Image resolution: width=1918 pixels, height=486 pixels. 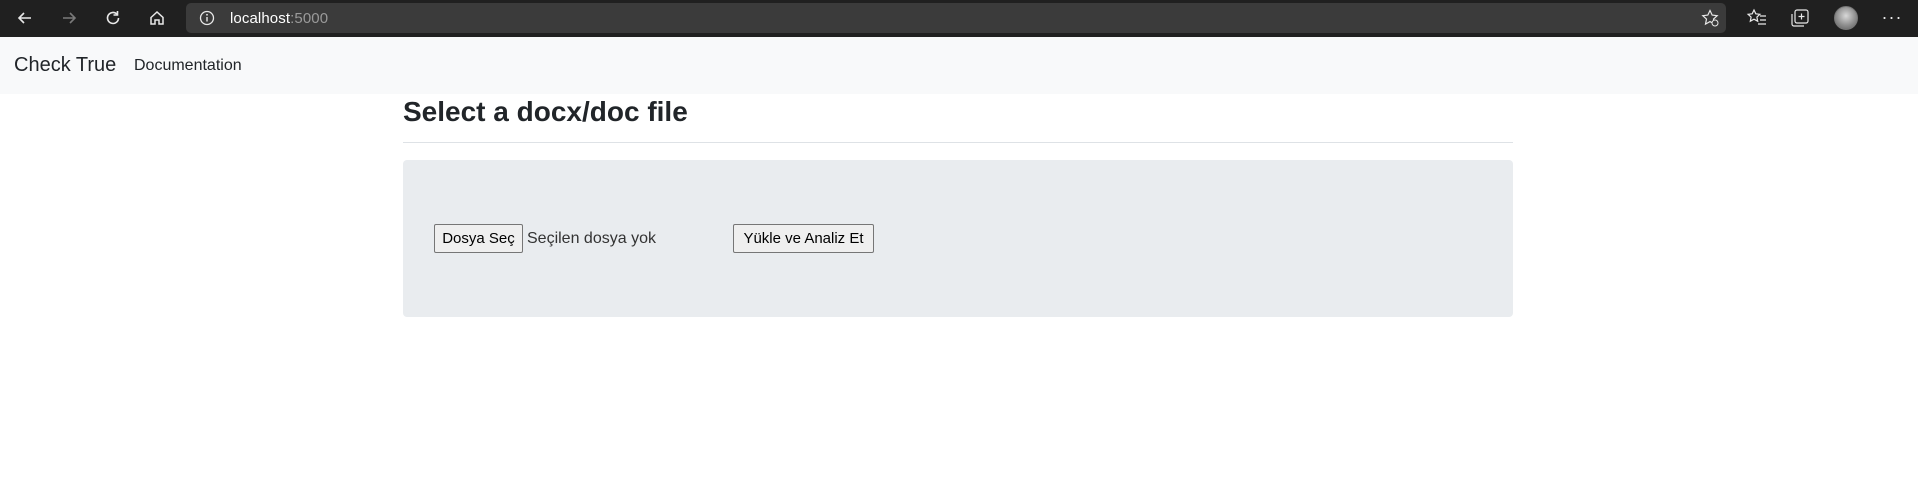 I want to click on home-icon, so click(x=157, y=18).